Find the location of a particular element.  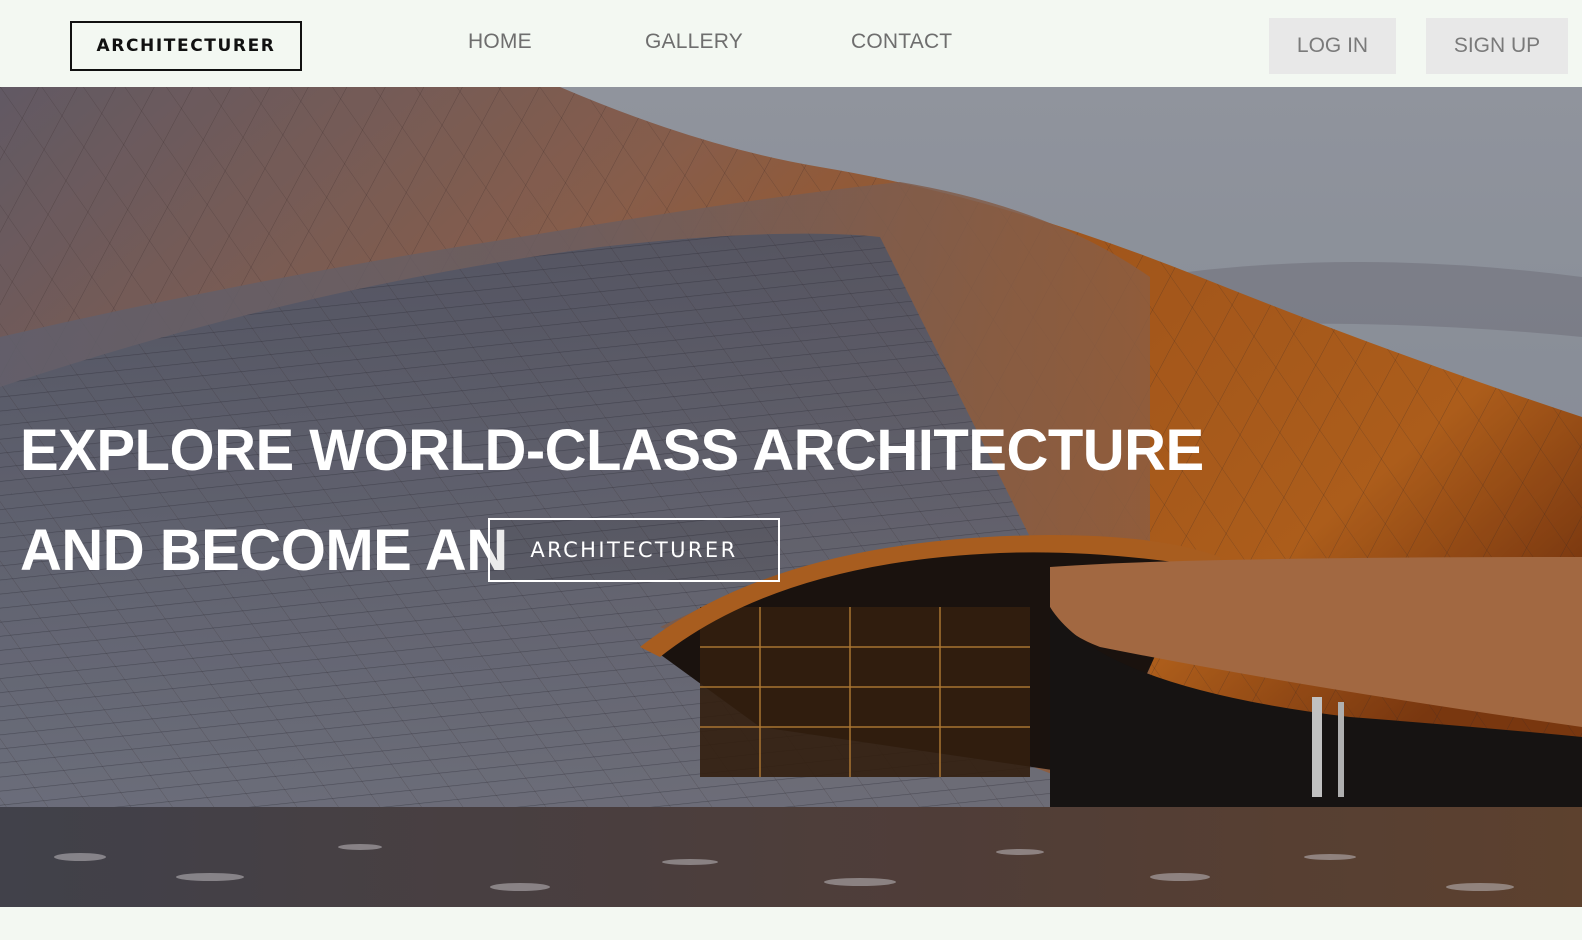

nav-home-link: HOME is located at coordinates (500, 42).